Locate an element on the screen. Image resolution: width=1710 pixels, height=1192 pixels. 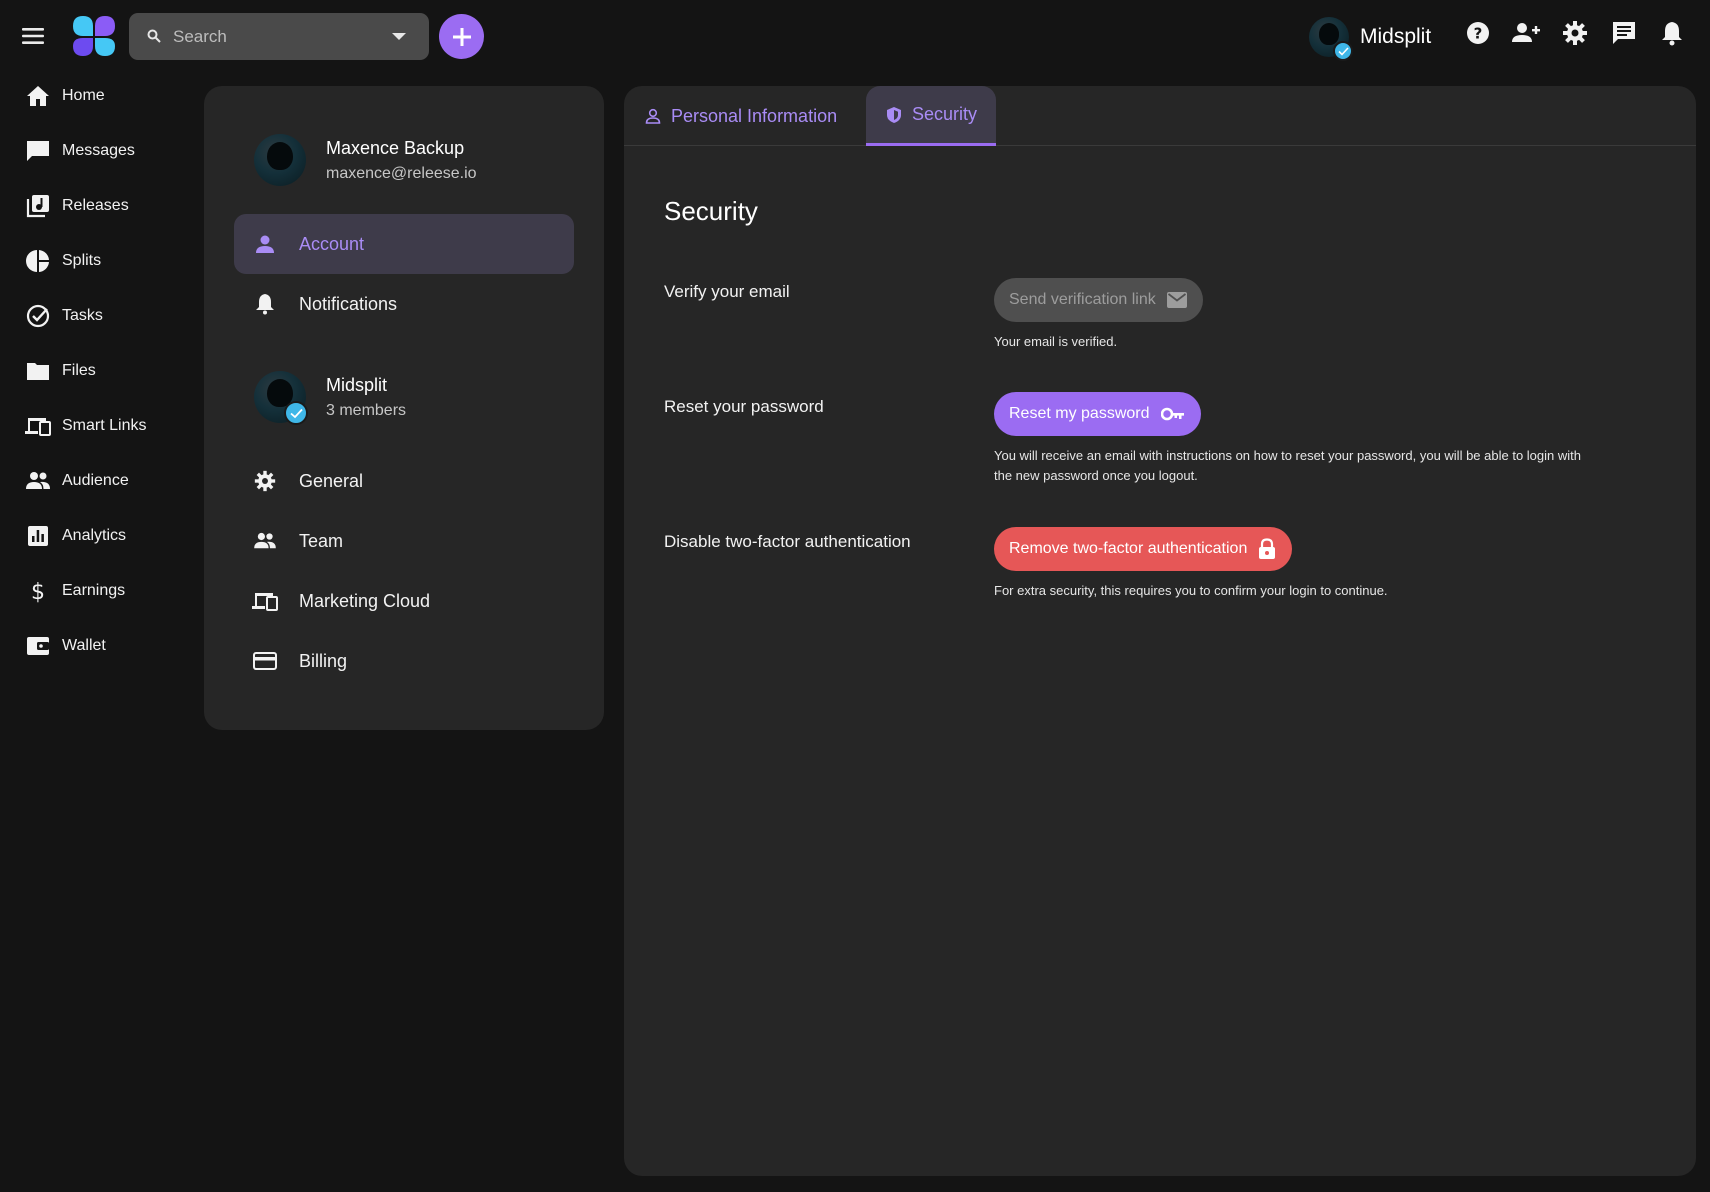
search-icon is located at coordinates (154, 36).